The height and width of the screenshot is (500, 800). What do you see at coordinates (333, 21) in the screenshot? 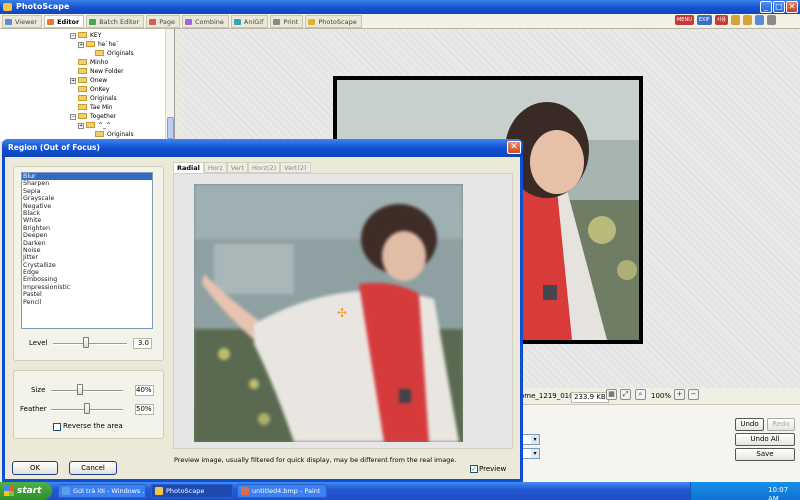
I see `tab-photoscape: PhotoScape` at bounding box center [333, 21].